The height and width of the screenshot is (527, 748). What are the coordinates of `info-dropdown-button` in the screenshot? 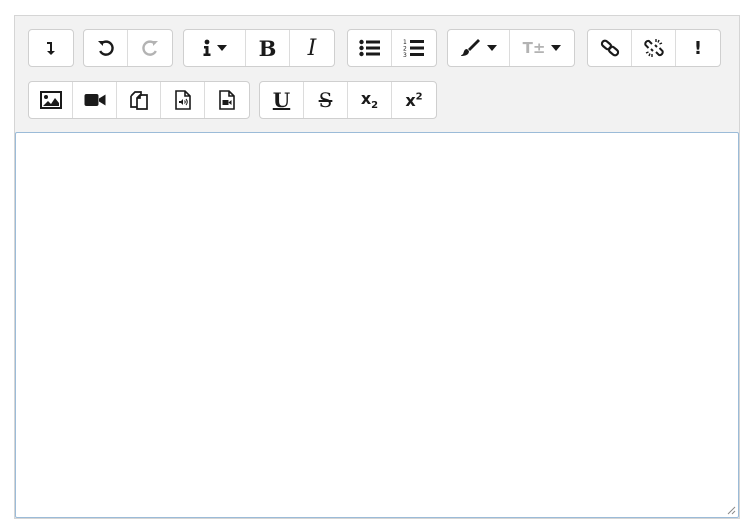 It's located at (215, 48).